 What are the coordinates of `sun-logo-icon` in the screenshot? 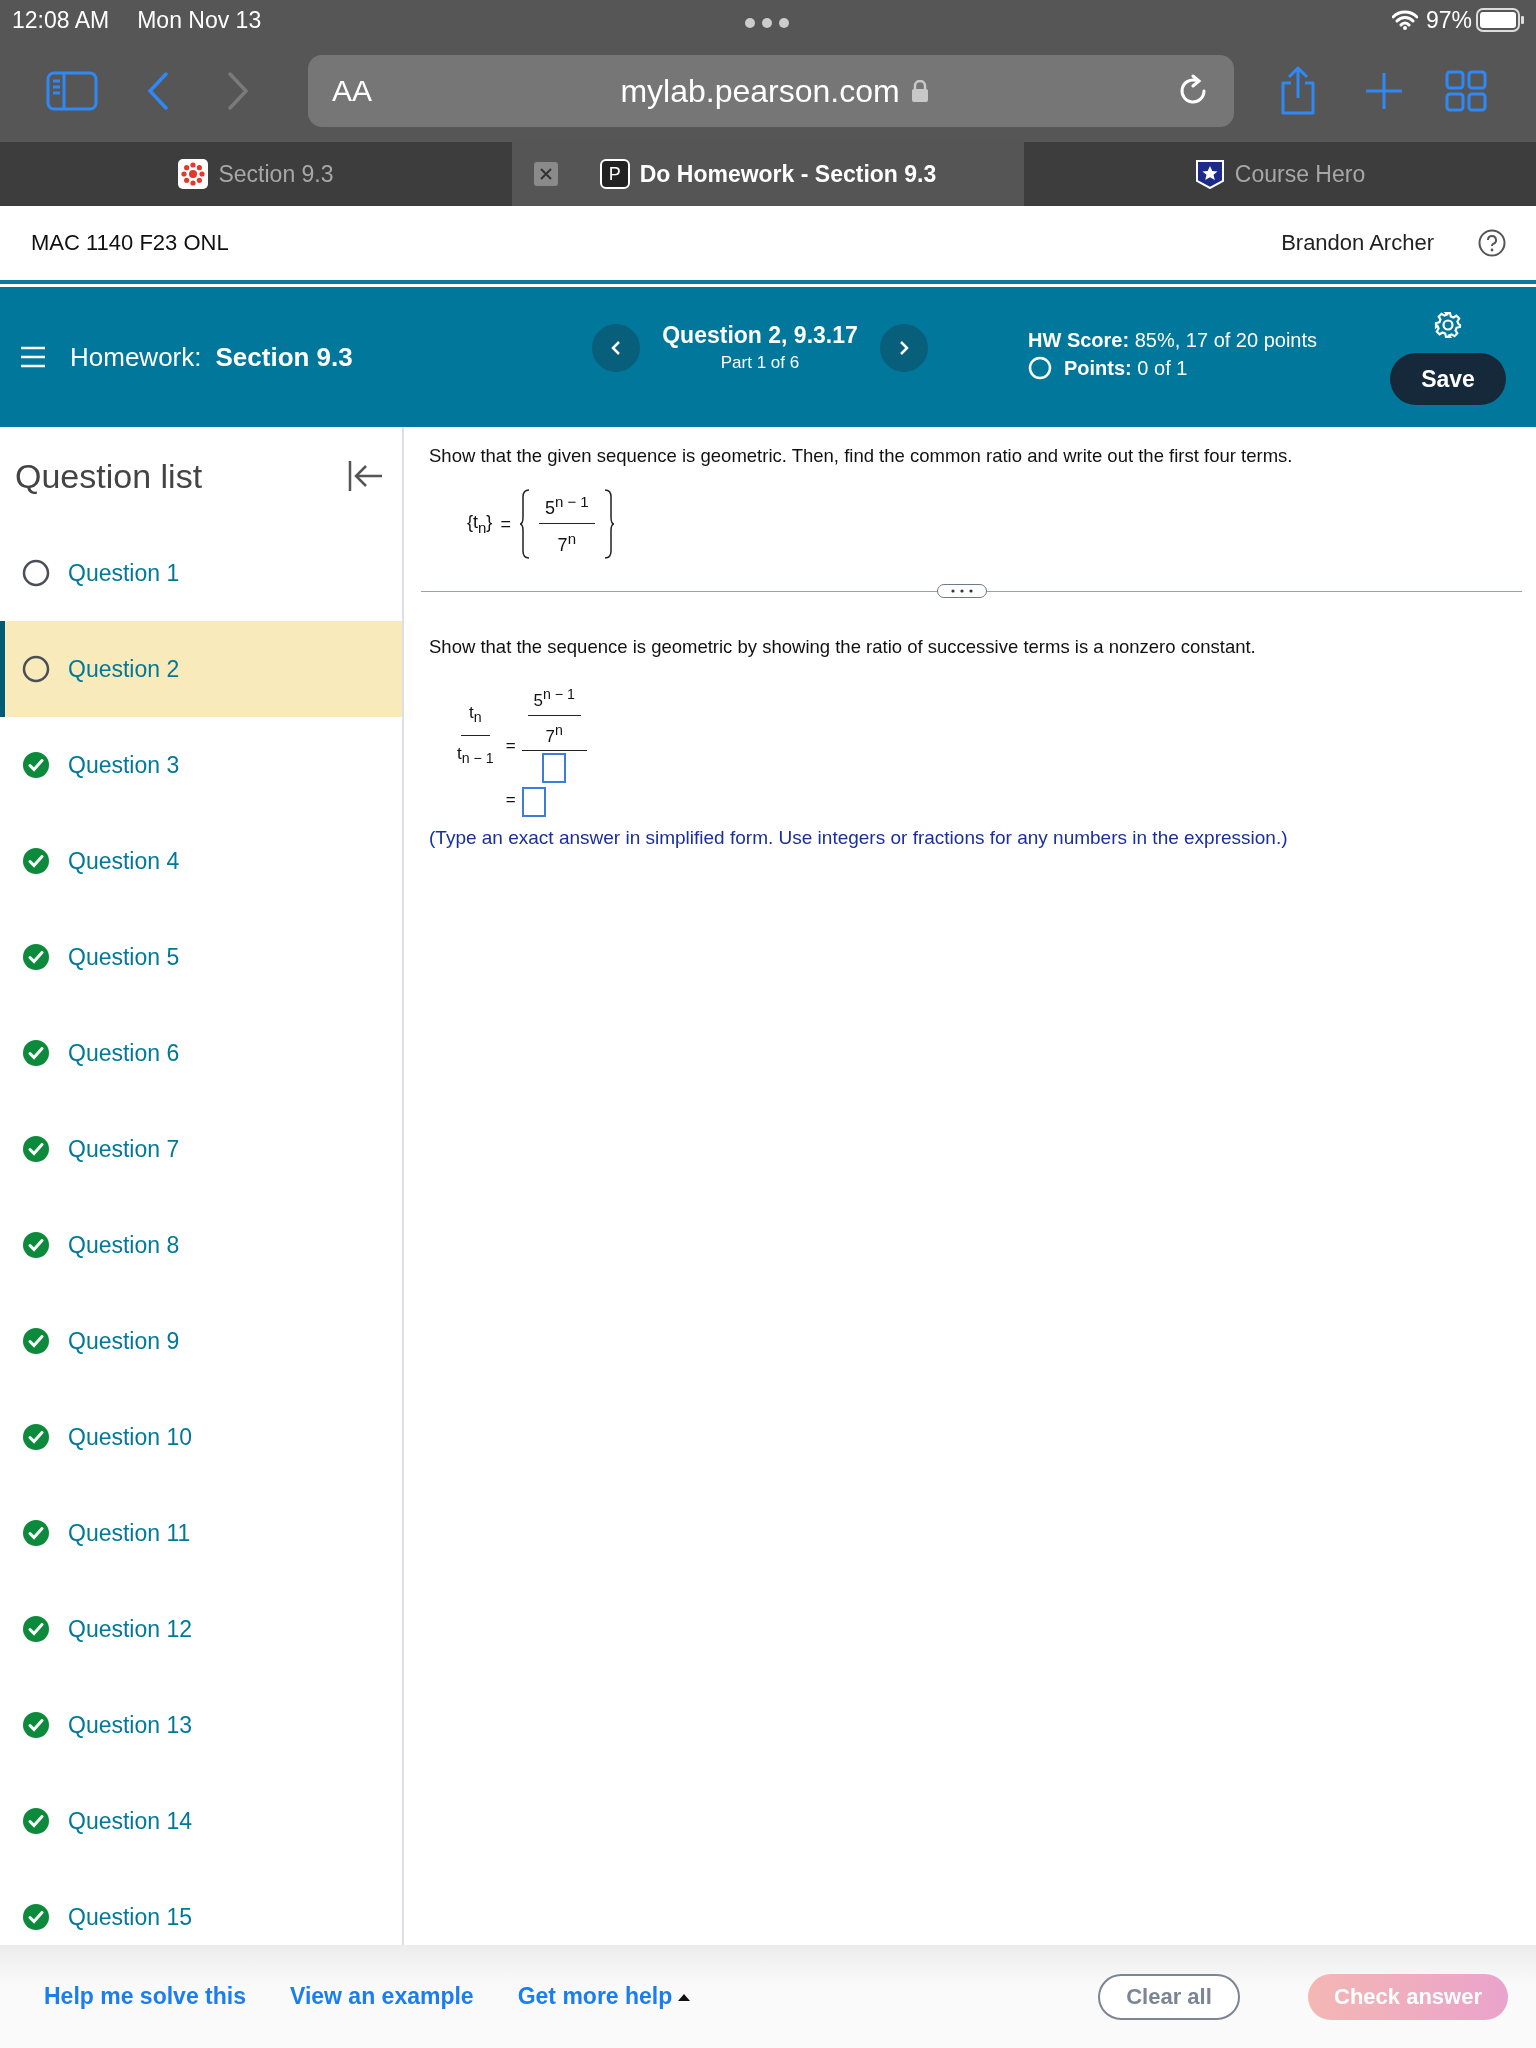 It's located at (193, 174).